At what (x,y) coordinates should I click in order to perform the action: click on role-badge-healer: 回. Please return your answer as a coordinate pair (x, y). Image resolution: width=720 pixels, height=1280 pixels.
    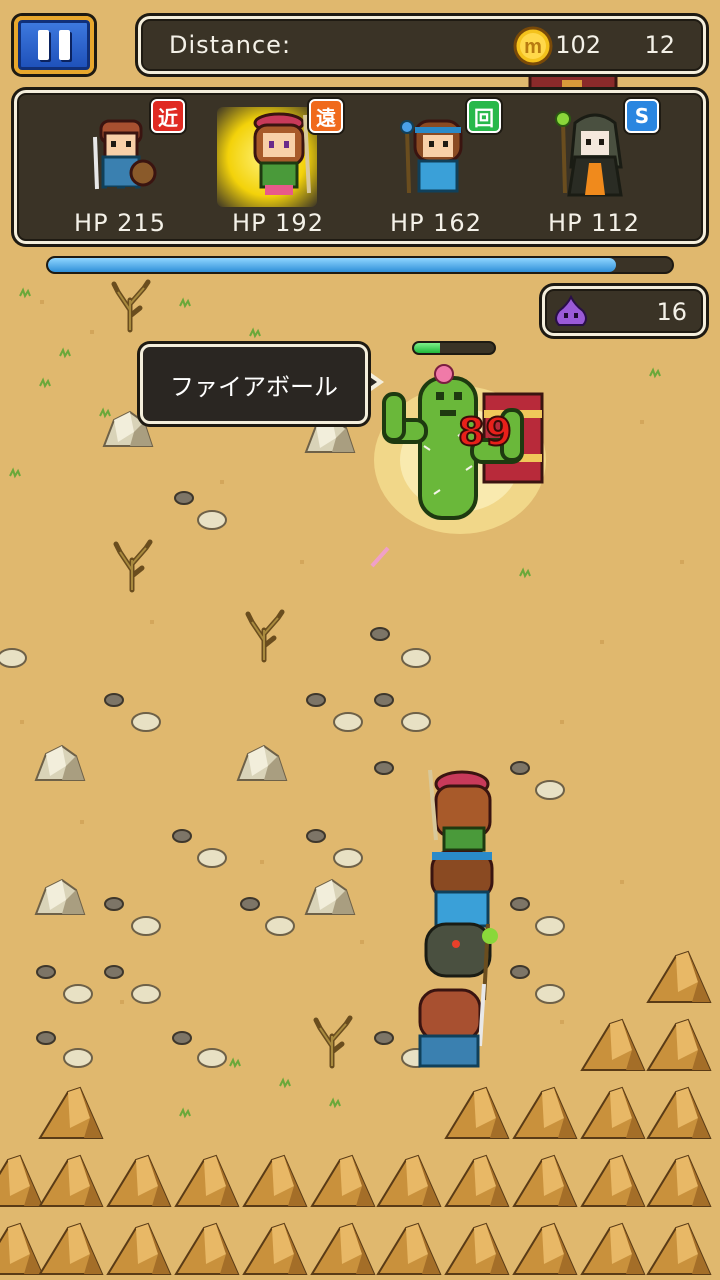
    Looking at the image, I should click on (484, 116).